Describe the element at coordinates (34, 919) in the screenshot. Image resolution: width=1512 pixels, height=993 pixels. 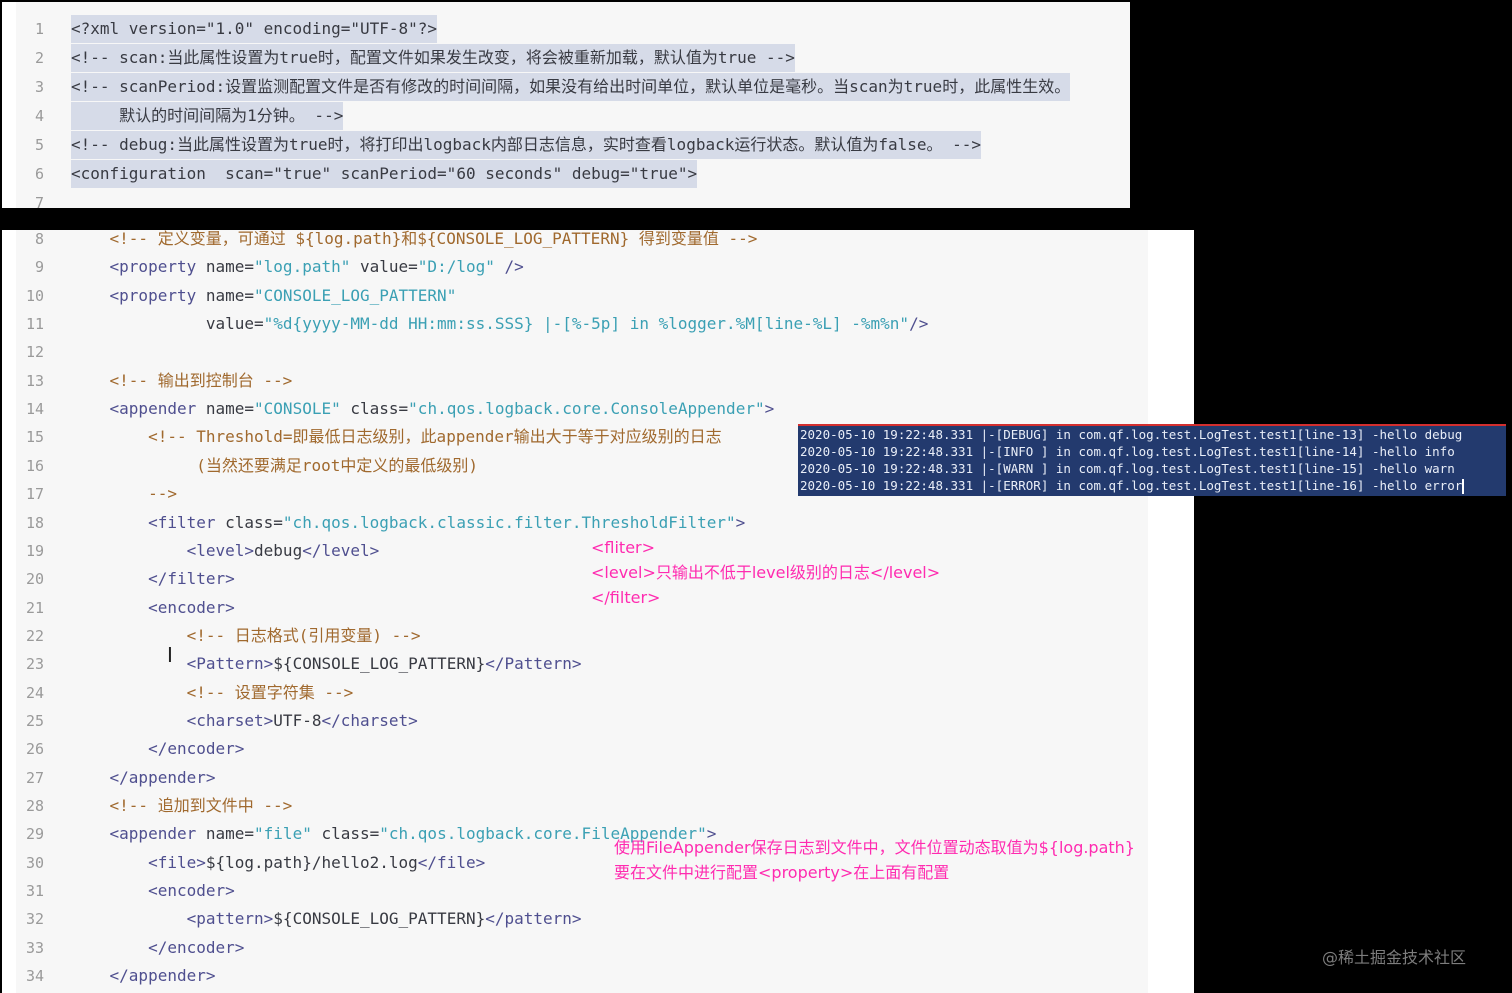
I see `line-number: 32` at that location.